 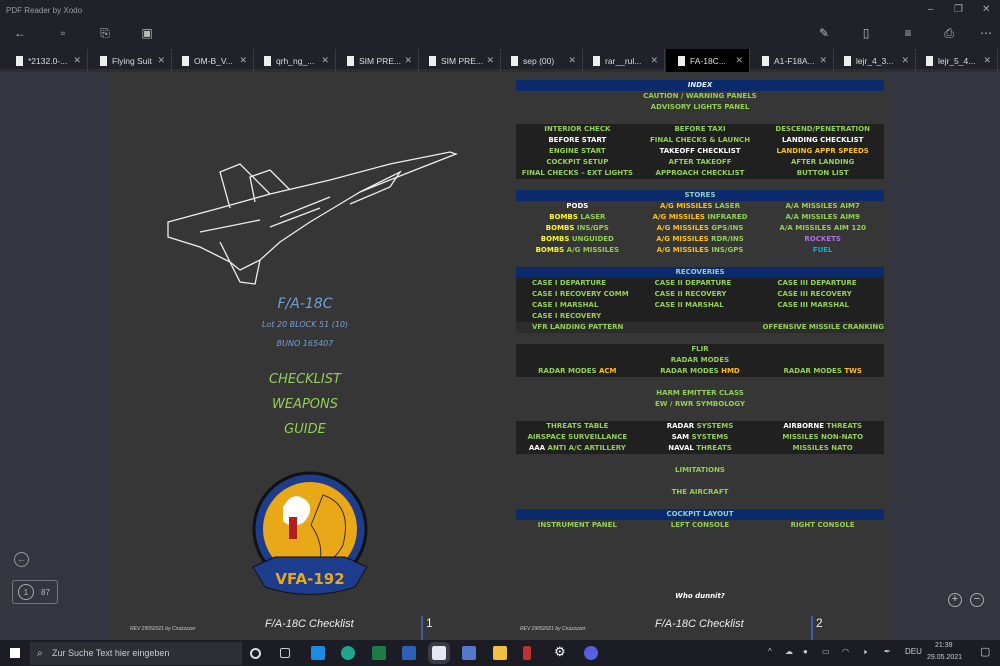 I want to click on index-link: FUEL, so click(x=823, y=250).